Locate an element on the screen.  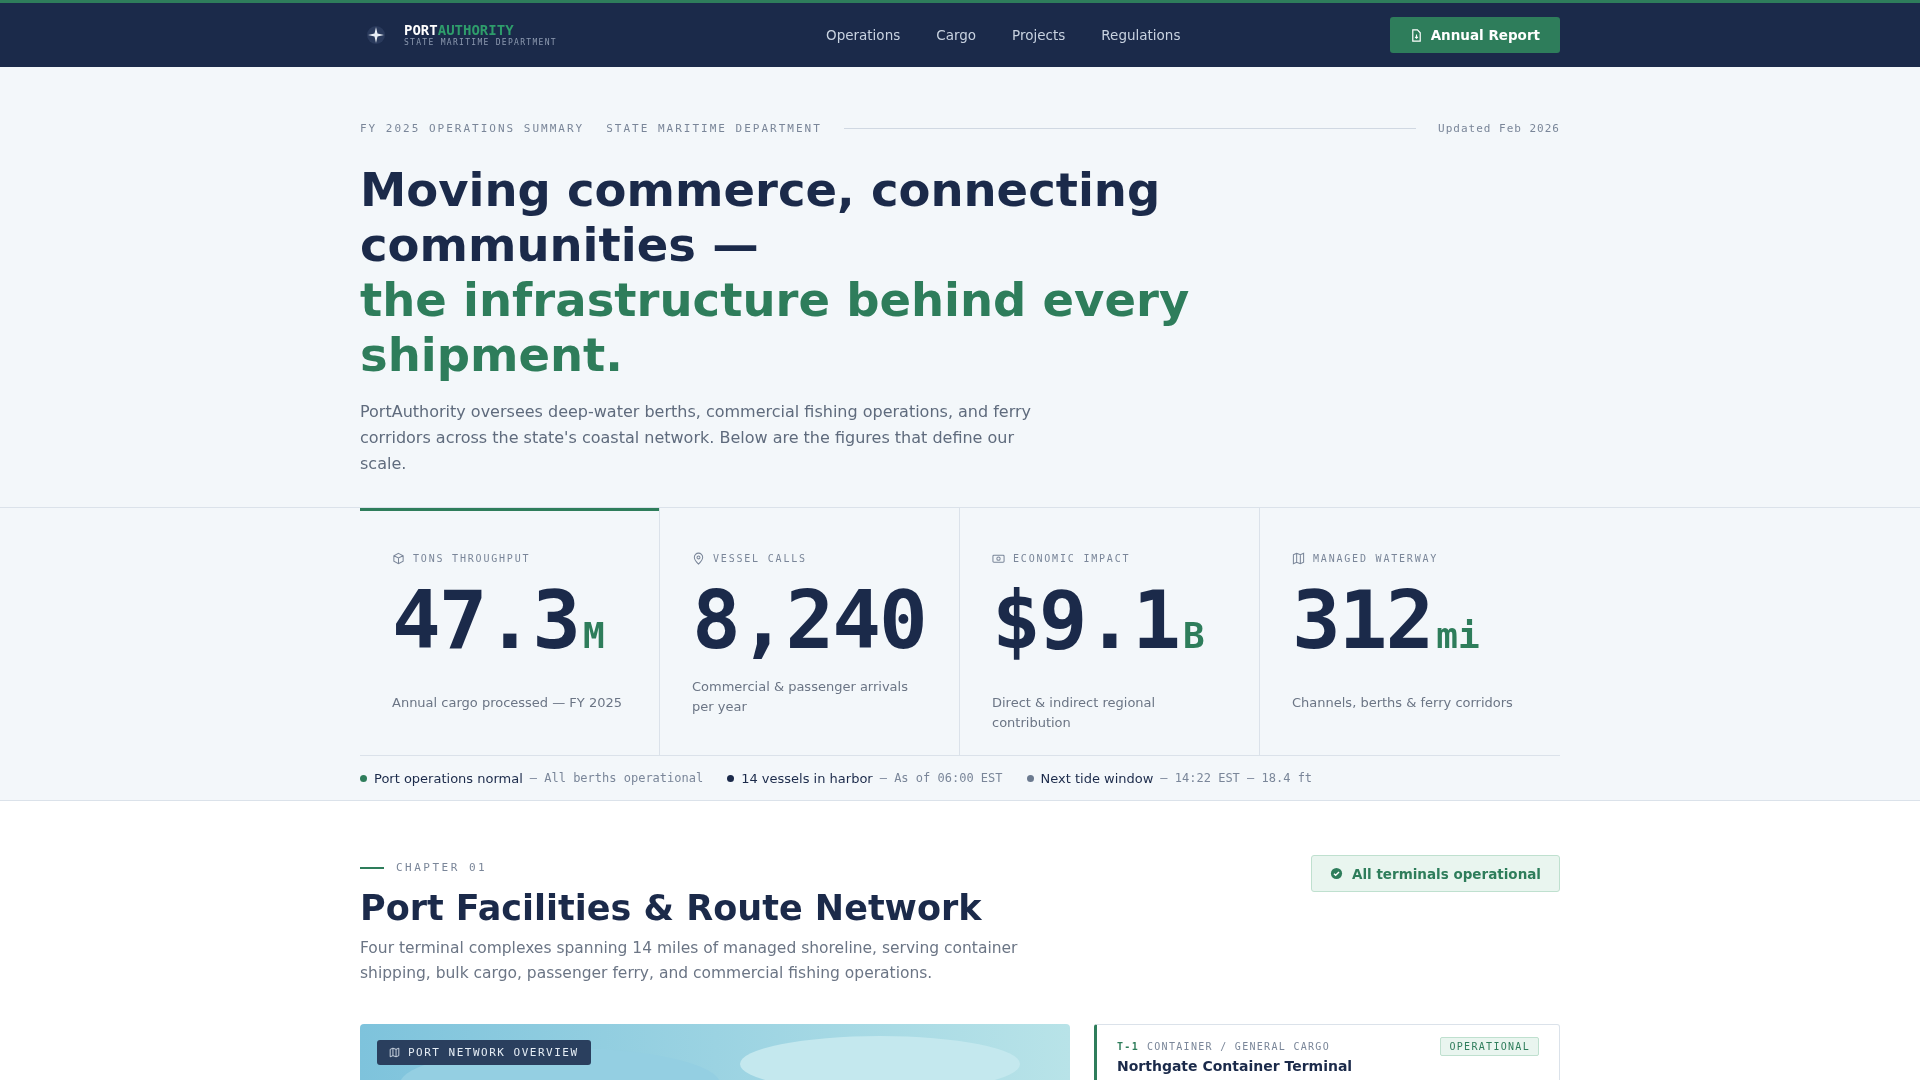
nav-link: Operations is located at coordinates (863, 35).